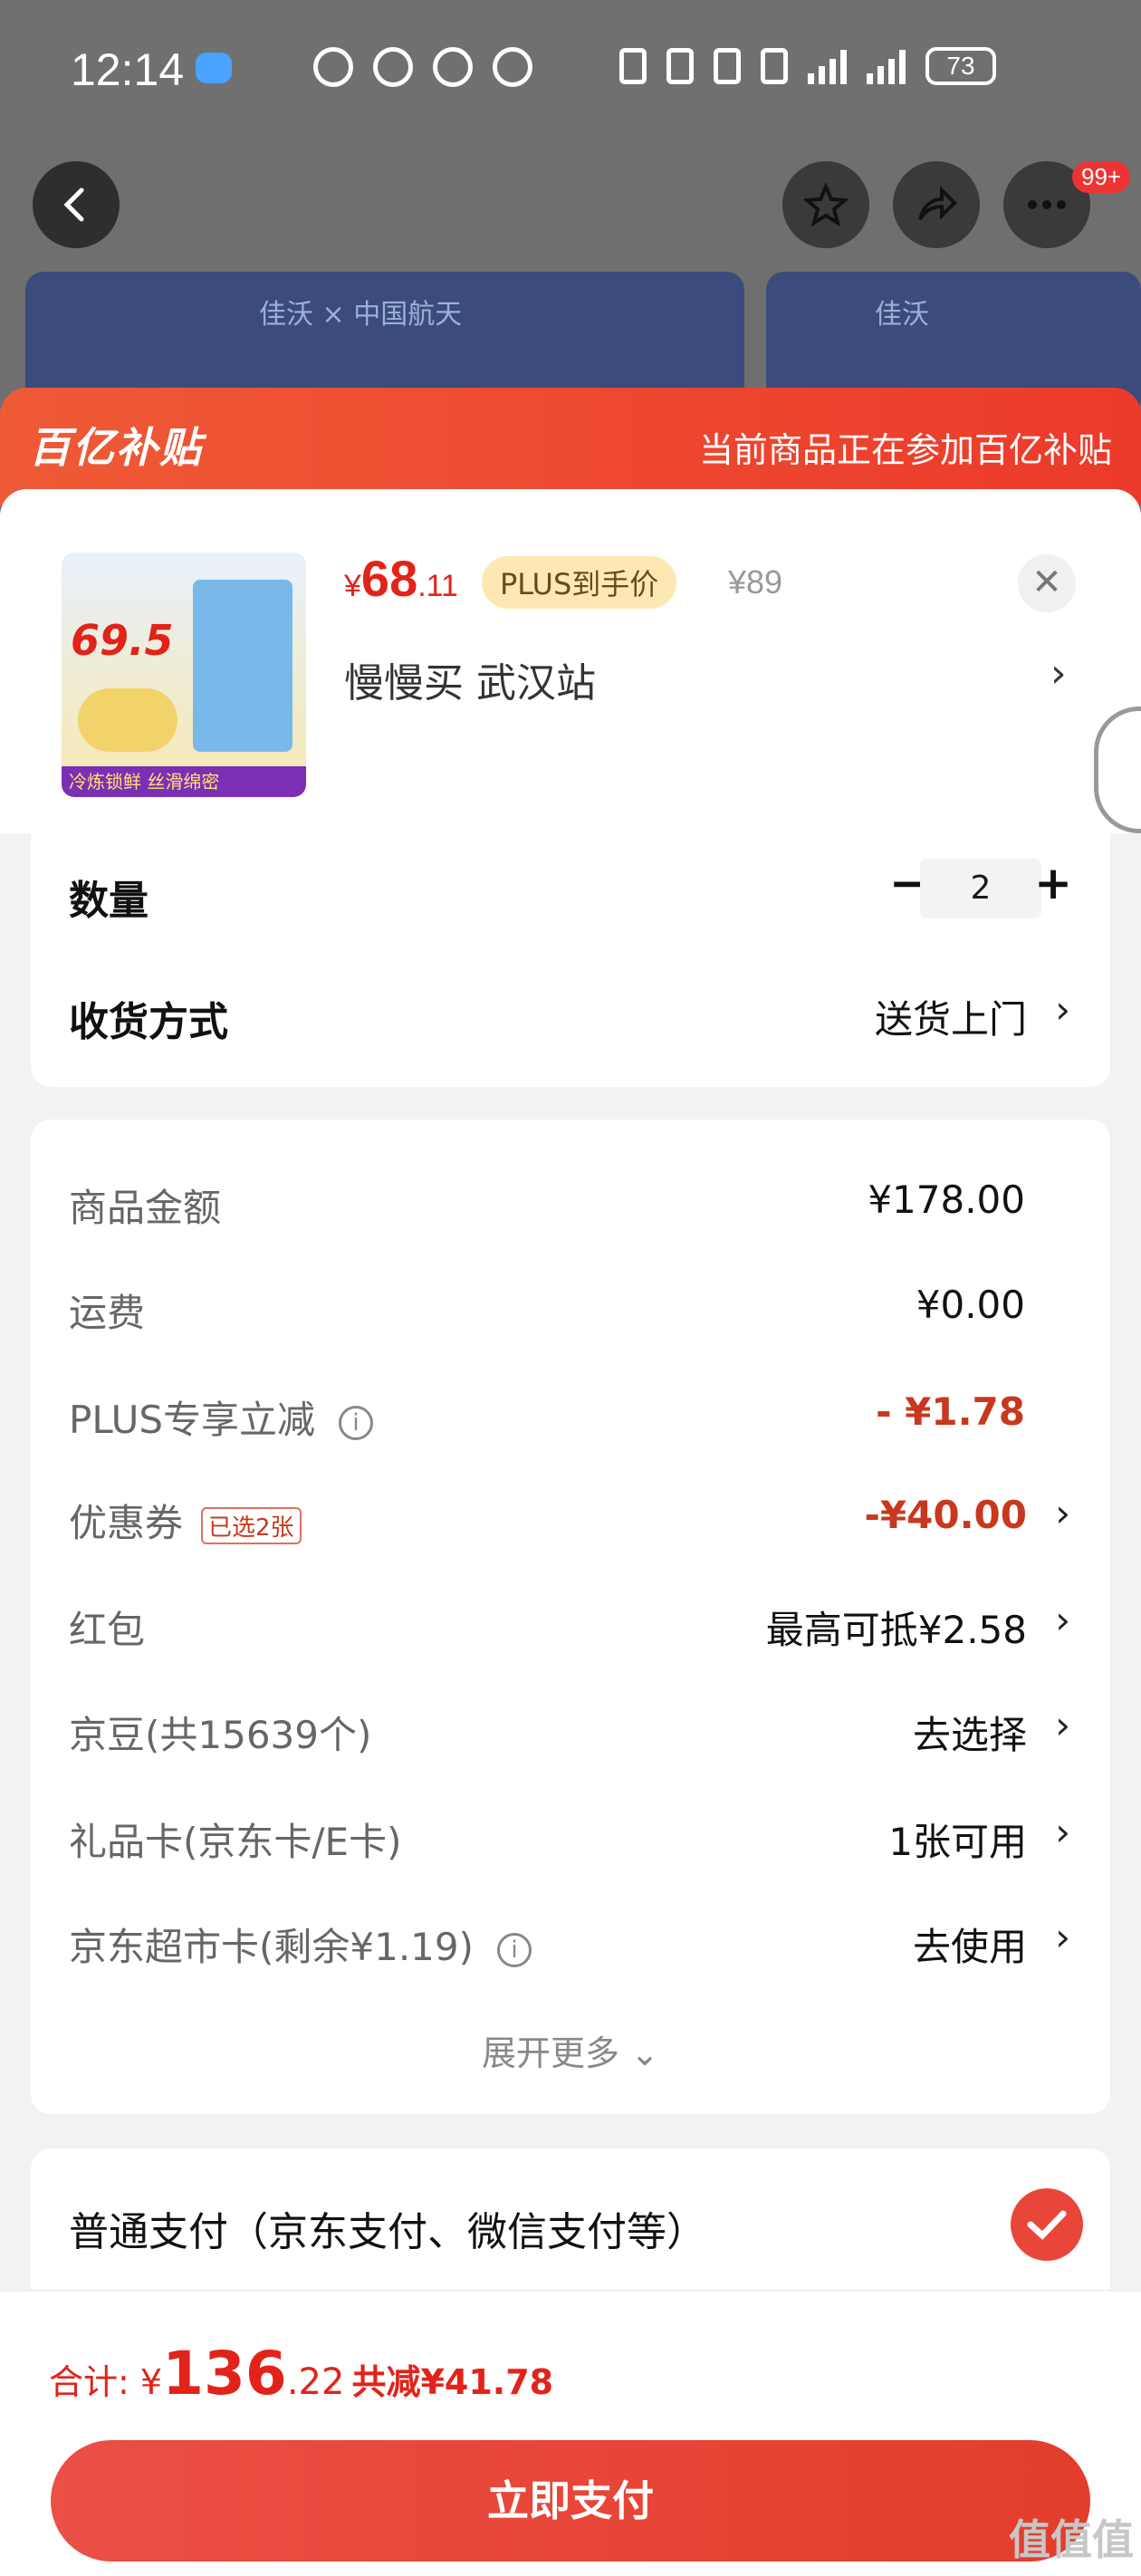  Describe the element at coordinates (950, 1019) in the screenshot. I see `delivery-value: 送货上门` at that location.